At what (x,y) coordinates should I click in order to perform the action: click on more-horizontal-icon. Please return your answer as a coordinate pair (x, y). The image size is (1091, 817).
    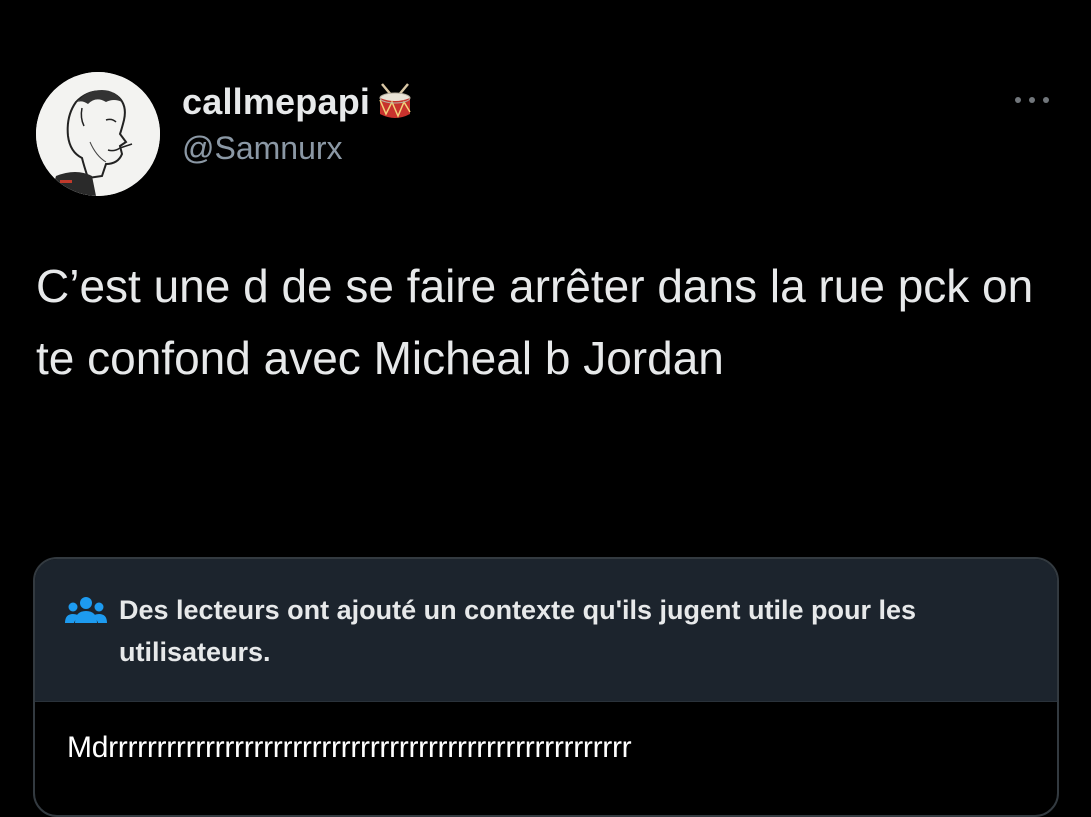
    Looking at the image, I should click on (1032, 100).